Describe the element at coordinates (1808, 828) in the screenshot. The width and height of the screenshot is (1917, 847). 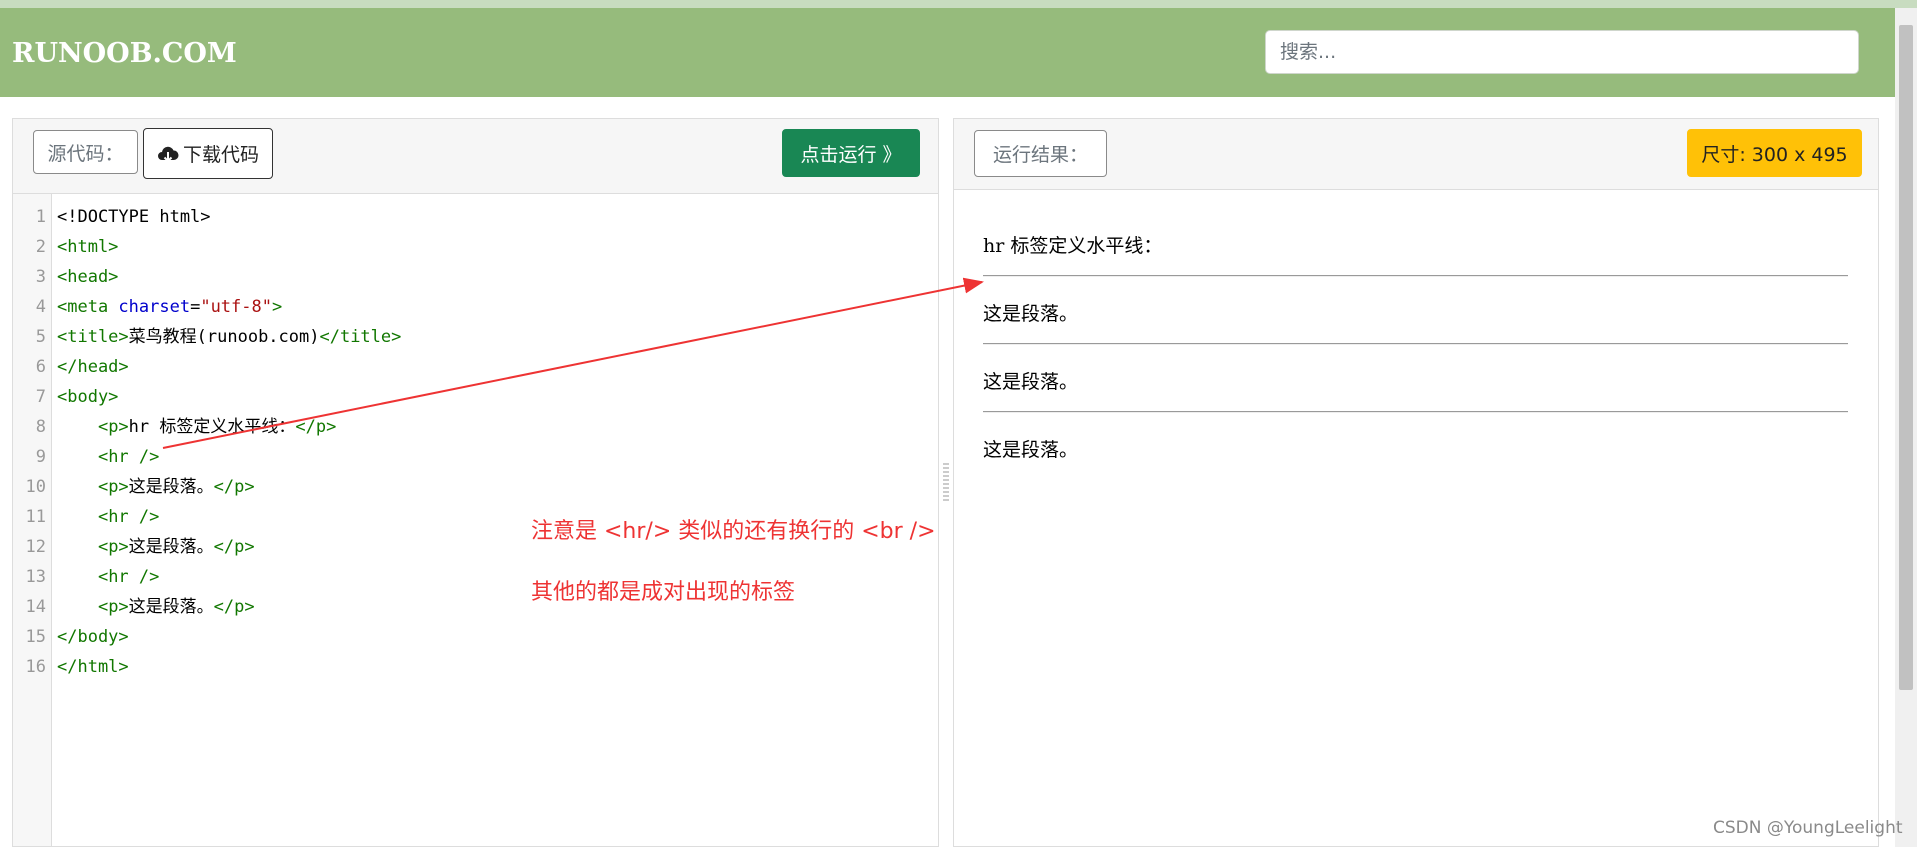
I see `watermark: CSDN @YoungLeelight` at that location.